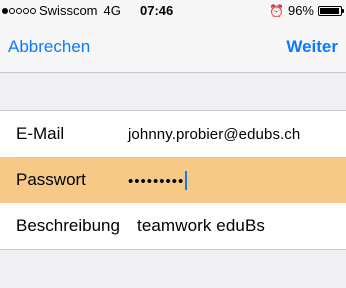 This screenshot has width=346, height=288. I want to click on battery-fill, so click(329, 10).